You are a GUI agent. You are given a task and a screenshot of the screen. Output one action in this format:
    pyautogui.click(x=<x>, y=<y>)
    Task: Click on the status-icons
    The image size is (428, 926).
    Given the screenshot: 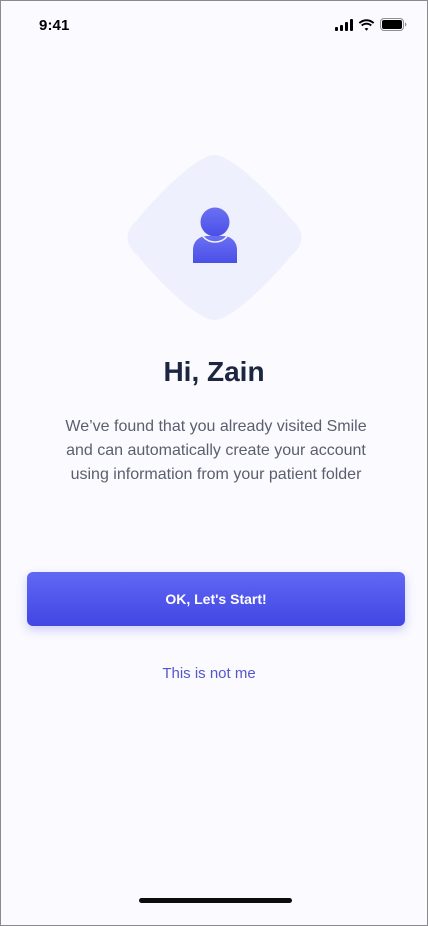 What is the action you would take?
    pyautogui.click(x=371, y=24)
    